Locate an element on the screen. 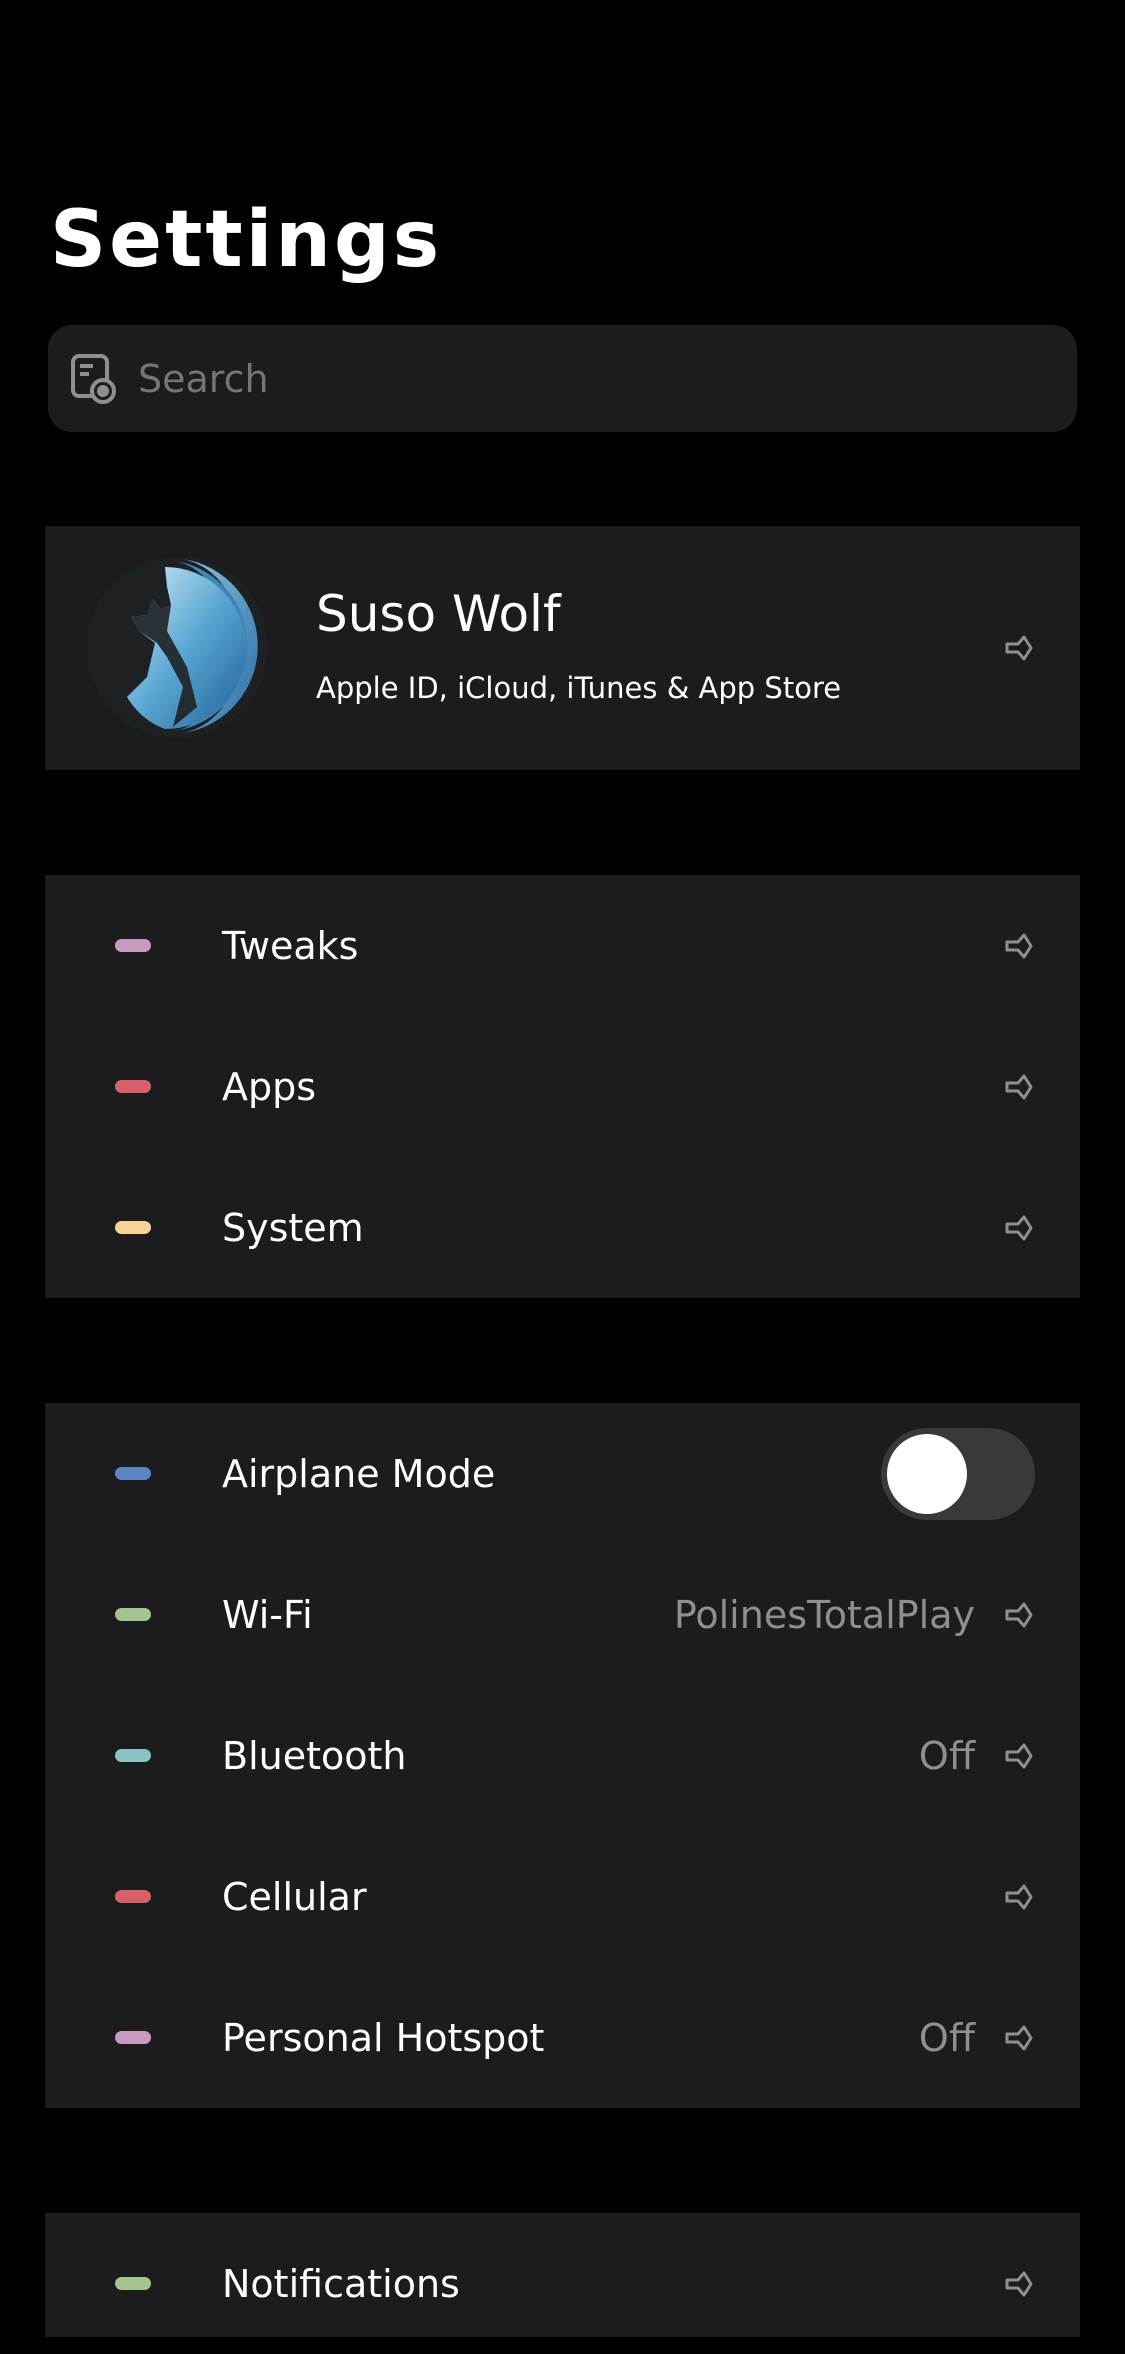 The height and width of the screenshot is (2354, 1125). profile-subtitle: Apple ID, iCloud, iTunes & App Store is located at coordinates (579, 688).